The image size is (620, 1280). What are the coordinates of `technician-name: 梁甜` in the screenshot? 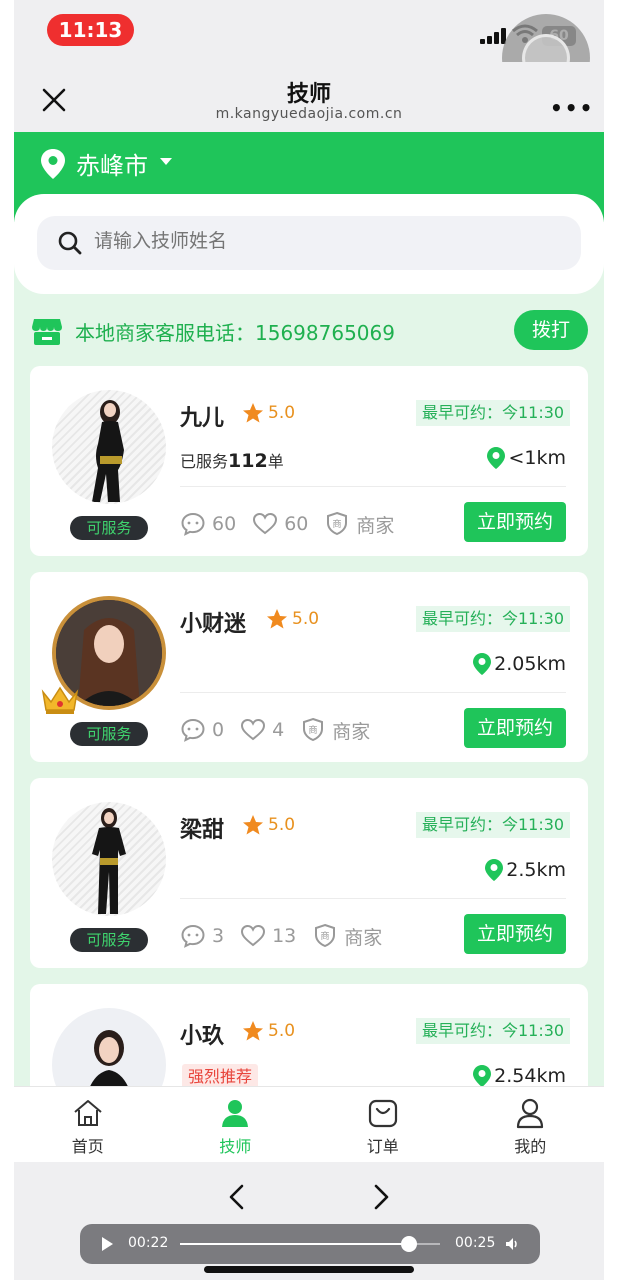 It's located at (202, 830).